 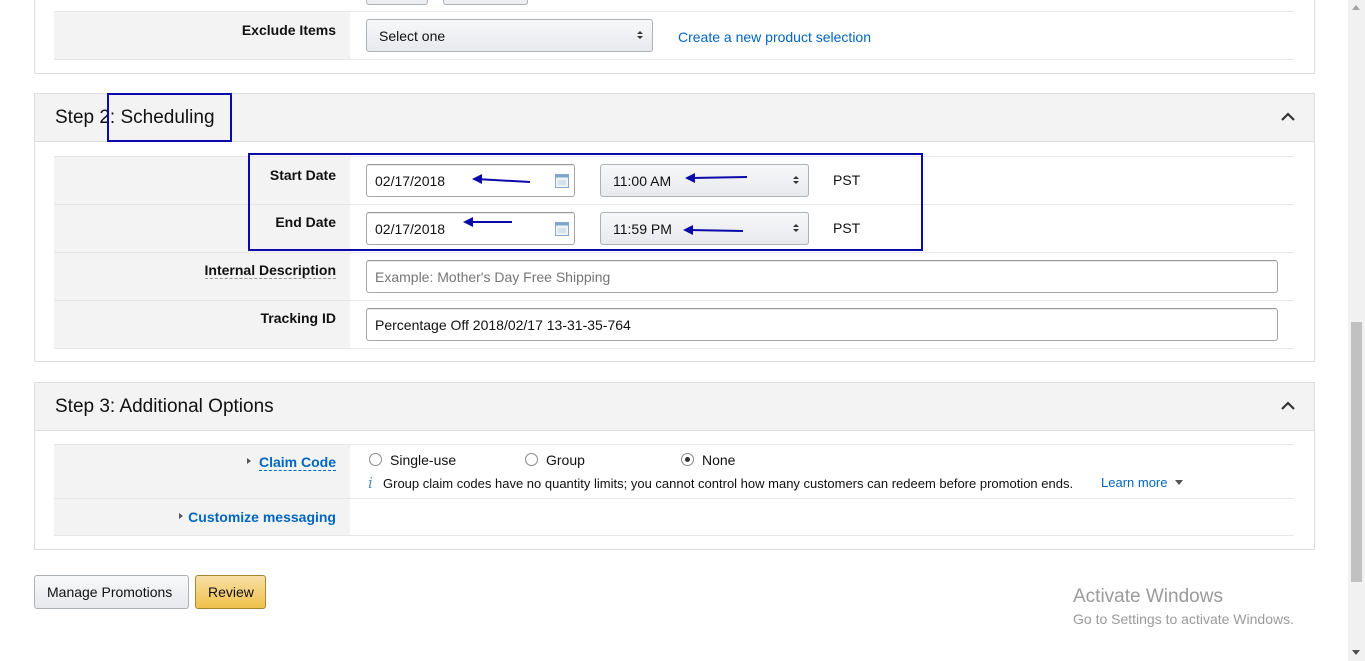 I want to click on scrollbar-thumb, so click(x=1356, y=452).